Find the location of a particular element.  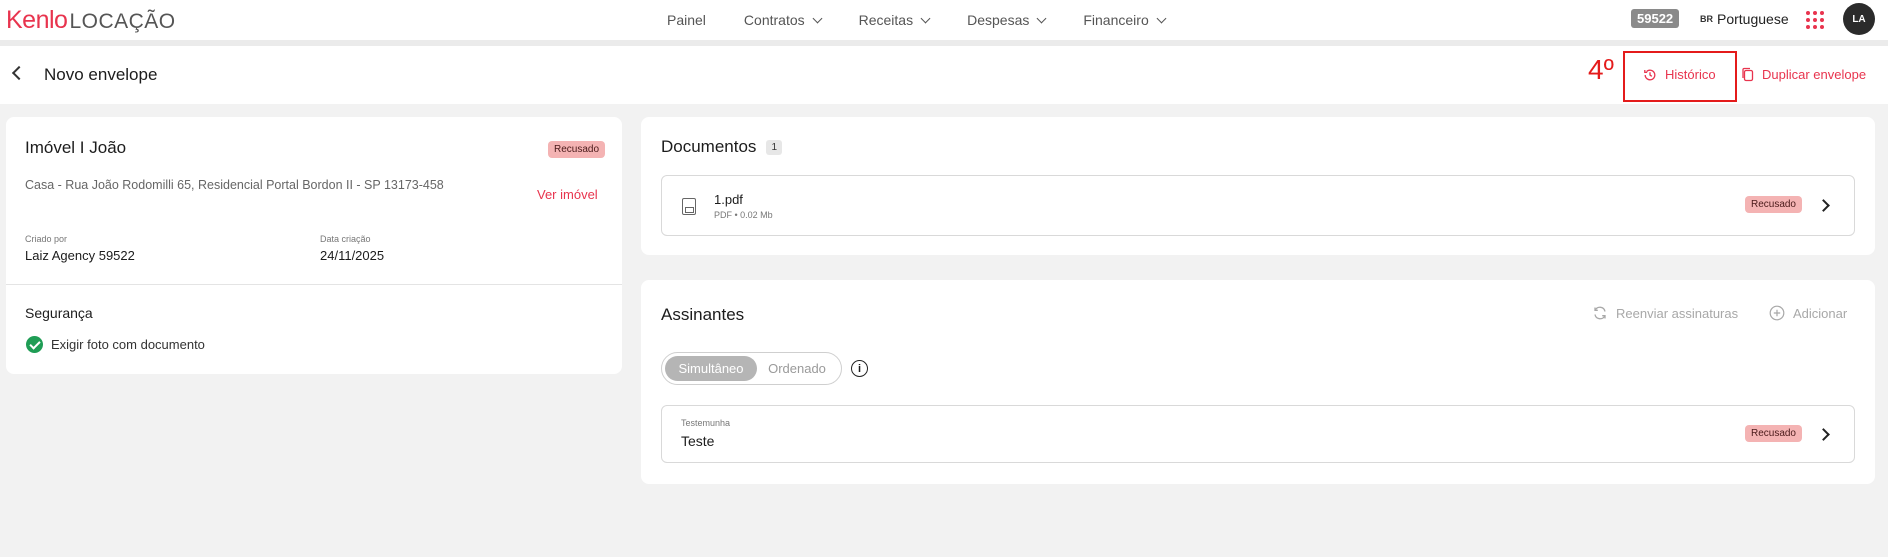

nav-label: Receitas is located at coordinates (886, 20).